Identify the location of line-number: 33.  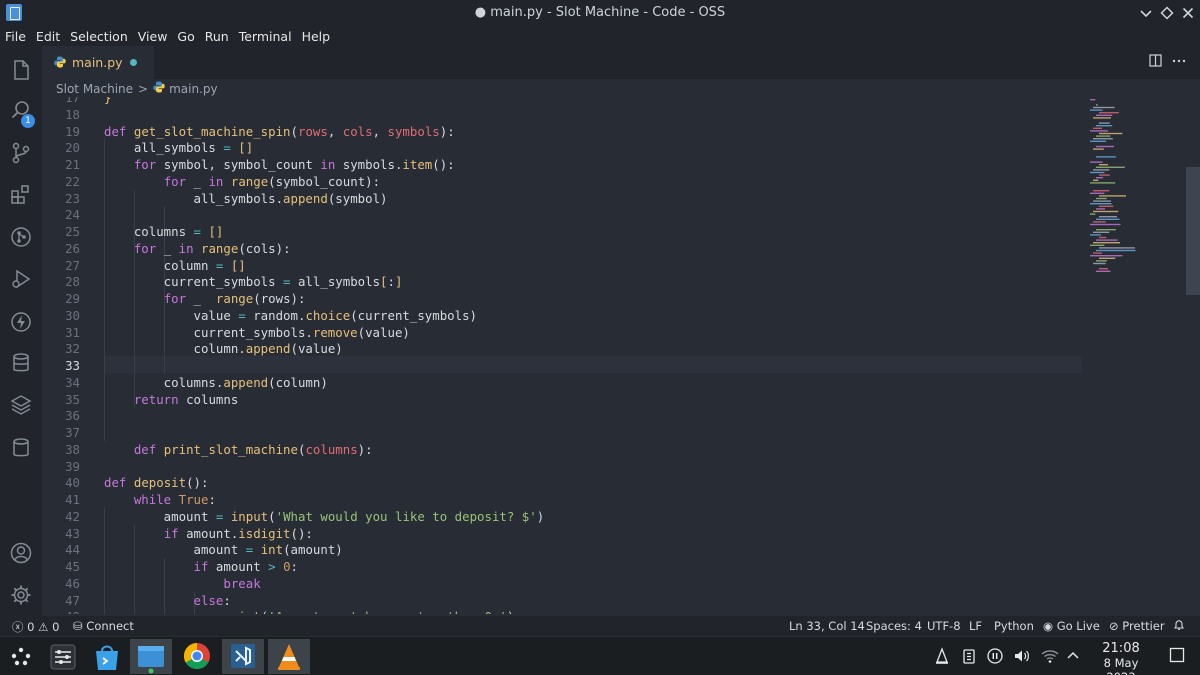
(72, 365).